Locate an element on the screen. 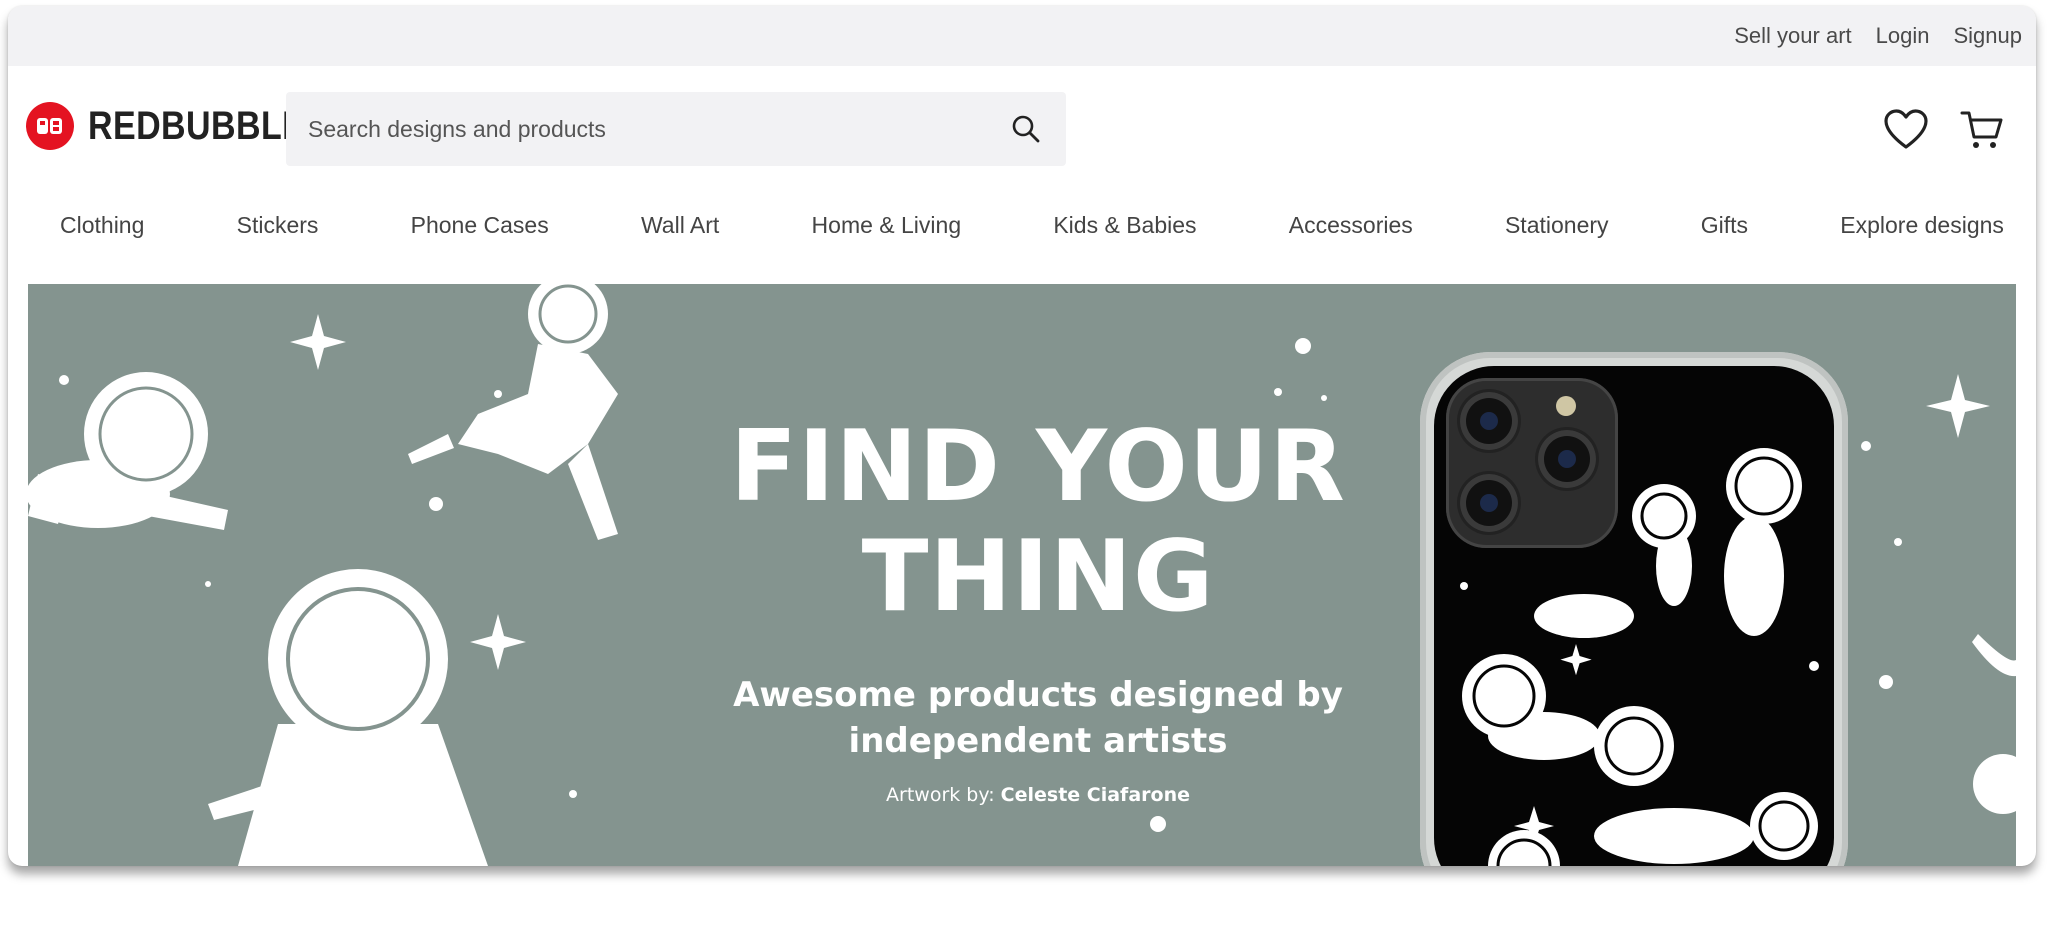 This screenshot has width=2048, height=936. search-input is located at coordinates (658, 129).